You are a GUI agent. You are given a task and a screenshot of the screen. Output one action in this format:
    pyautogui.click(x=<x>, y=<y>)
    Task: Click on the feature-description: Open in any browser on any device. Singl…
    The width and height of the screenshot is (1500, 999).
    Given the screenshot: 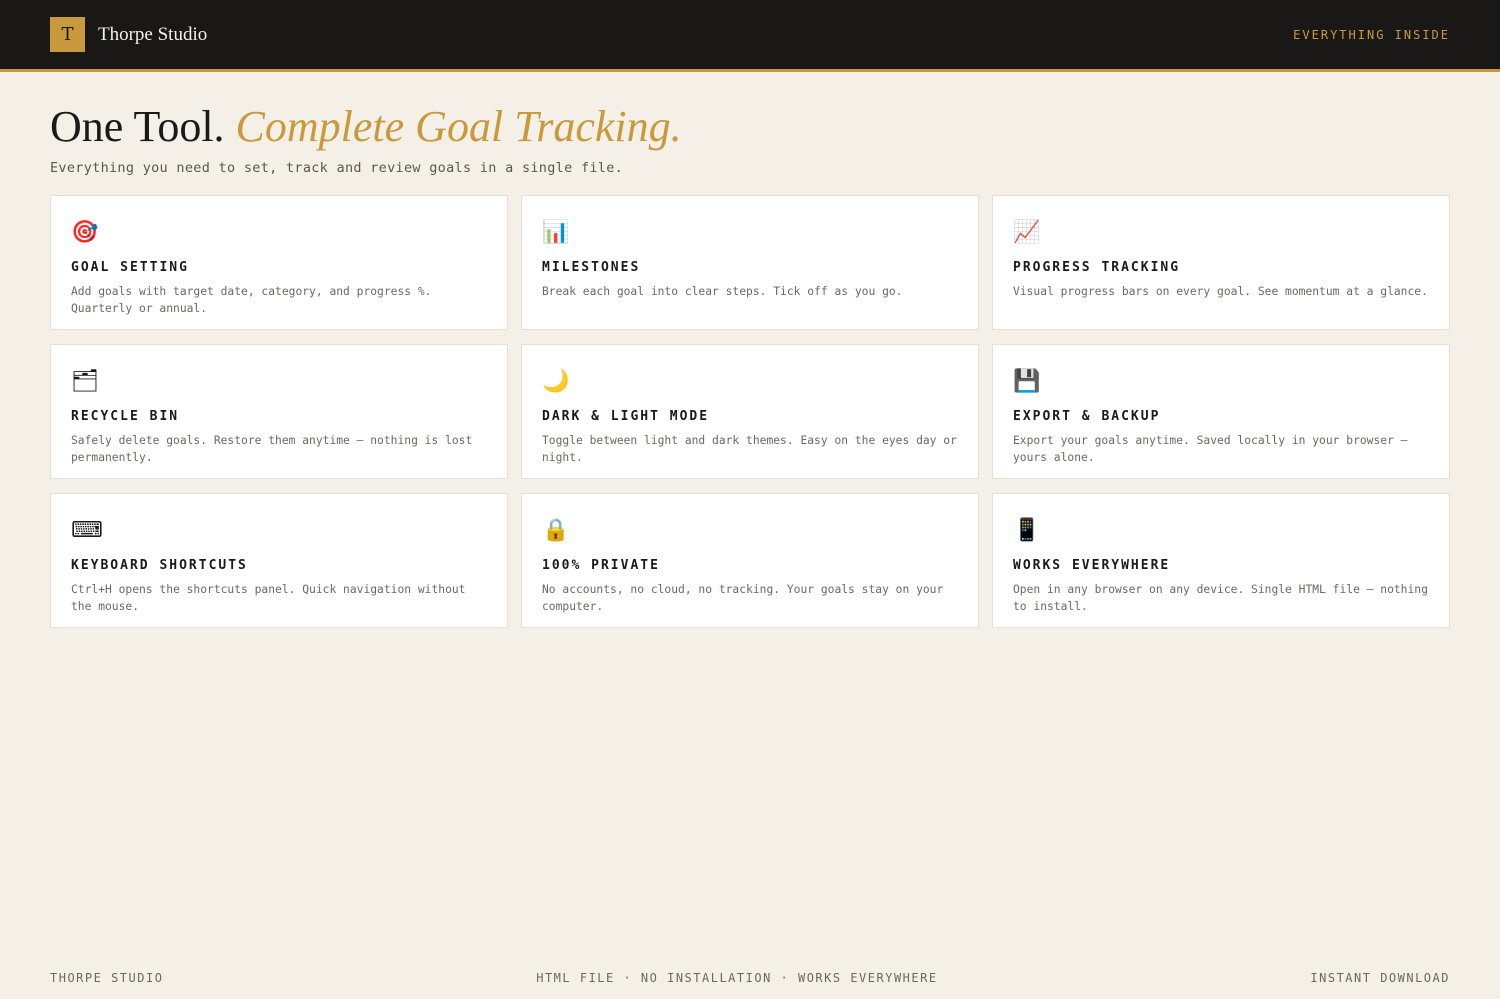 What is the action you would take?
    pyautogui.click(x=1220, y=598)
    